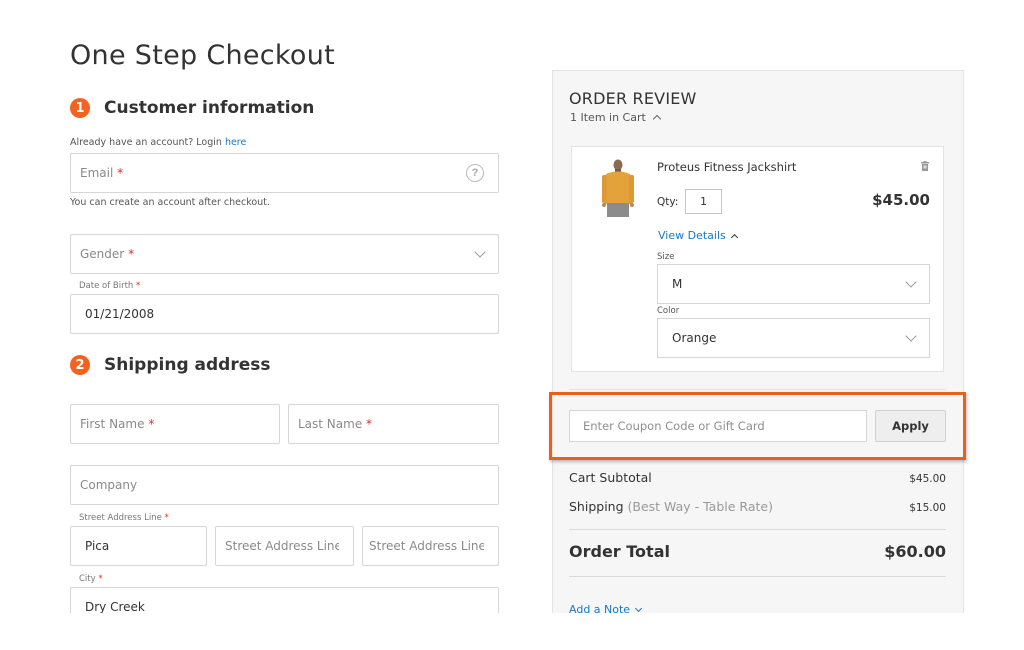  I want to click on dob-label: Date of Birth *, so click(110, 286).